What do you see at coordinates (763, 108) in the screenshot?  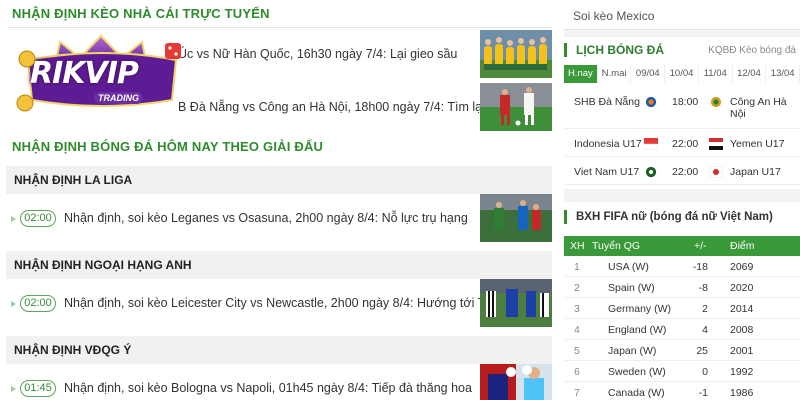 I see `away-team: Công An Hà Nội` at bounding box center [763, 108].